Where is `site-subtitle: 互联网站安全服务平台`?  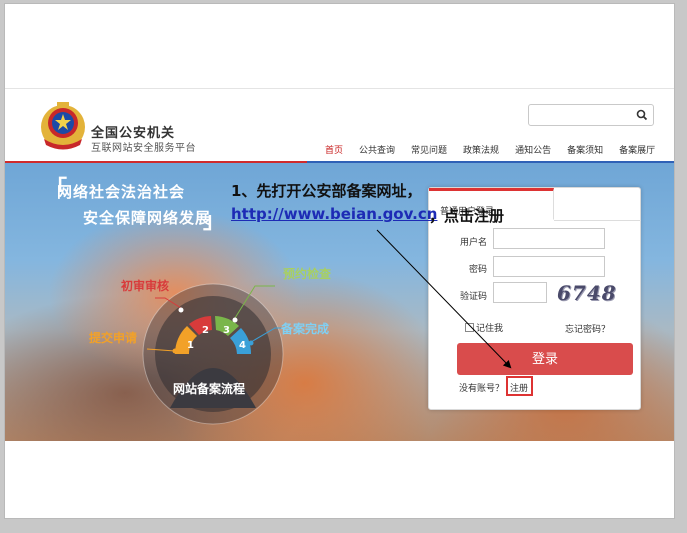
site-subtitle: 互联网站安全服务平台 is located at coordinates (143, 148).